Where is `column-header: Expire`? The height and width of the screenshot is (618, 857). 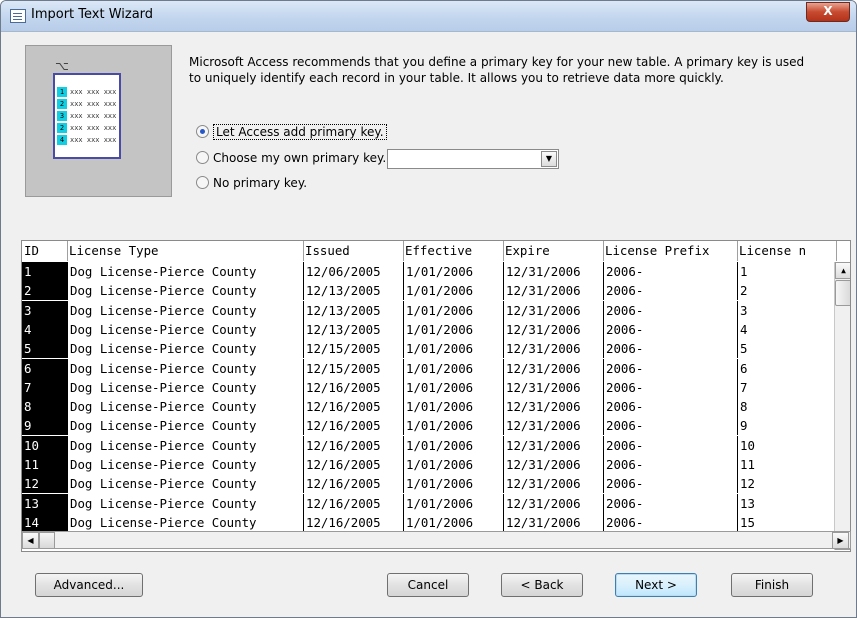 column-header: Expire is located at coordinates (553, 251).